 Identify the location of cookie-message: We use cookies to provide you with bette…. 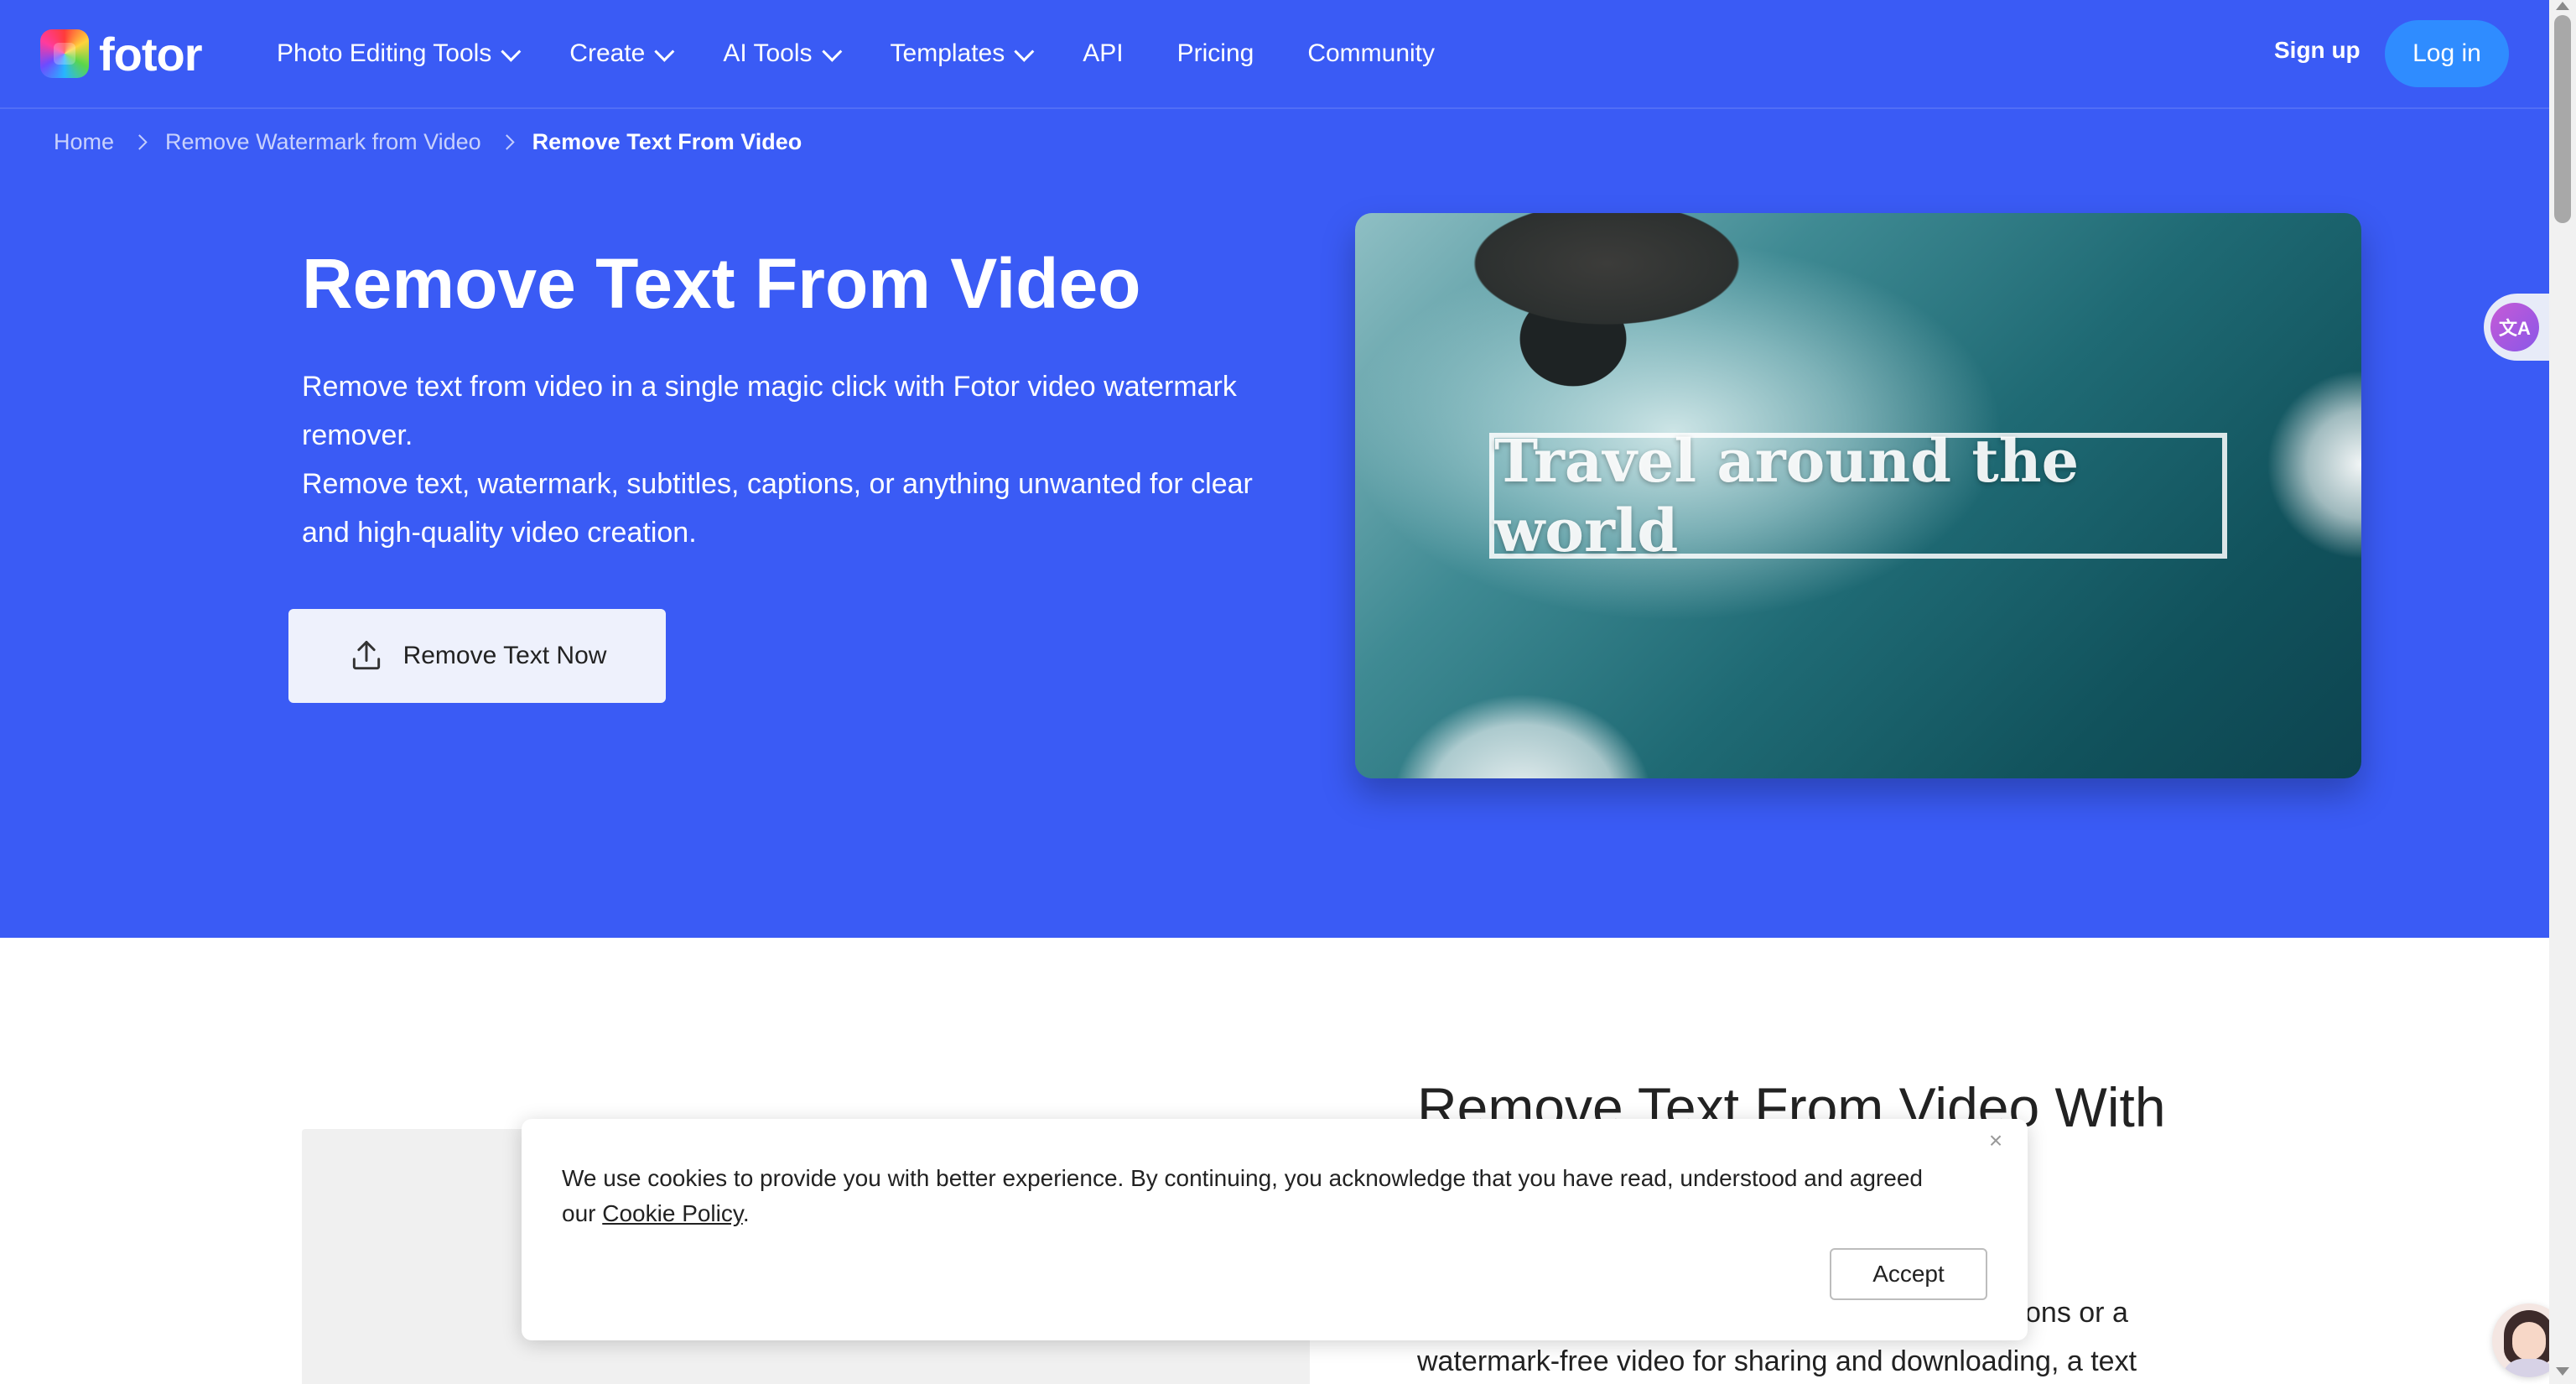
(1253, 1196).